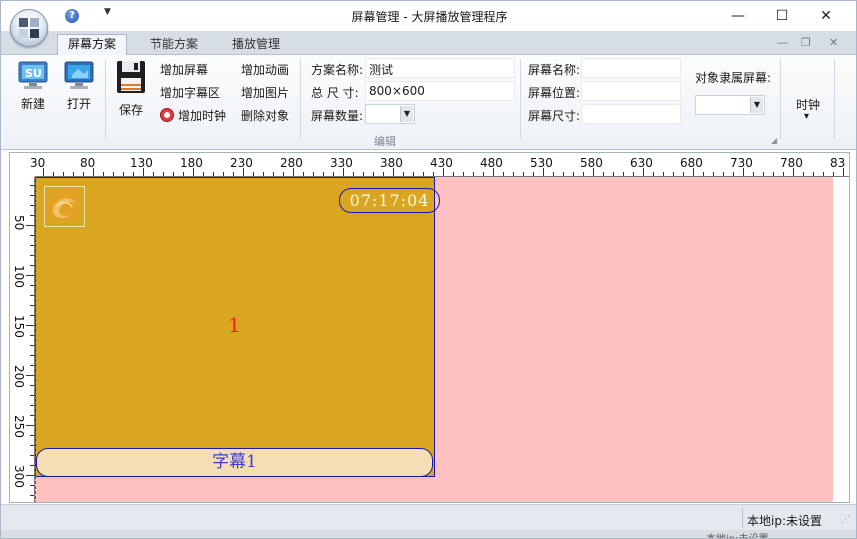 This screenshot has height=539, width=857. What do you see at coordinates (782, 16) in the screenshot?
I see `maximize-button: ☐` at bounding box center [782, 16].